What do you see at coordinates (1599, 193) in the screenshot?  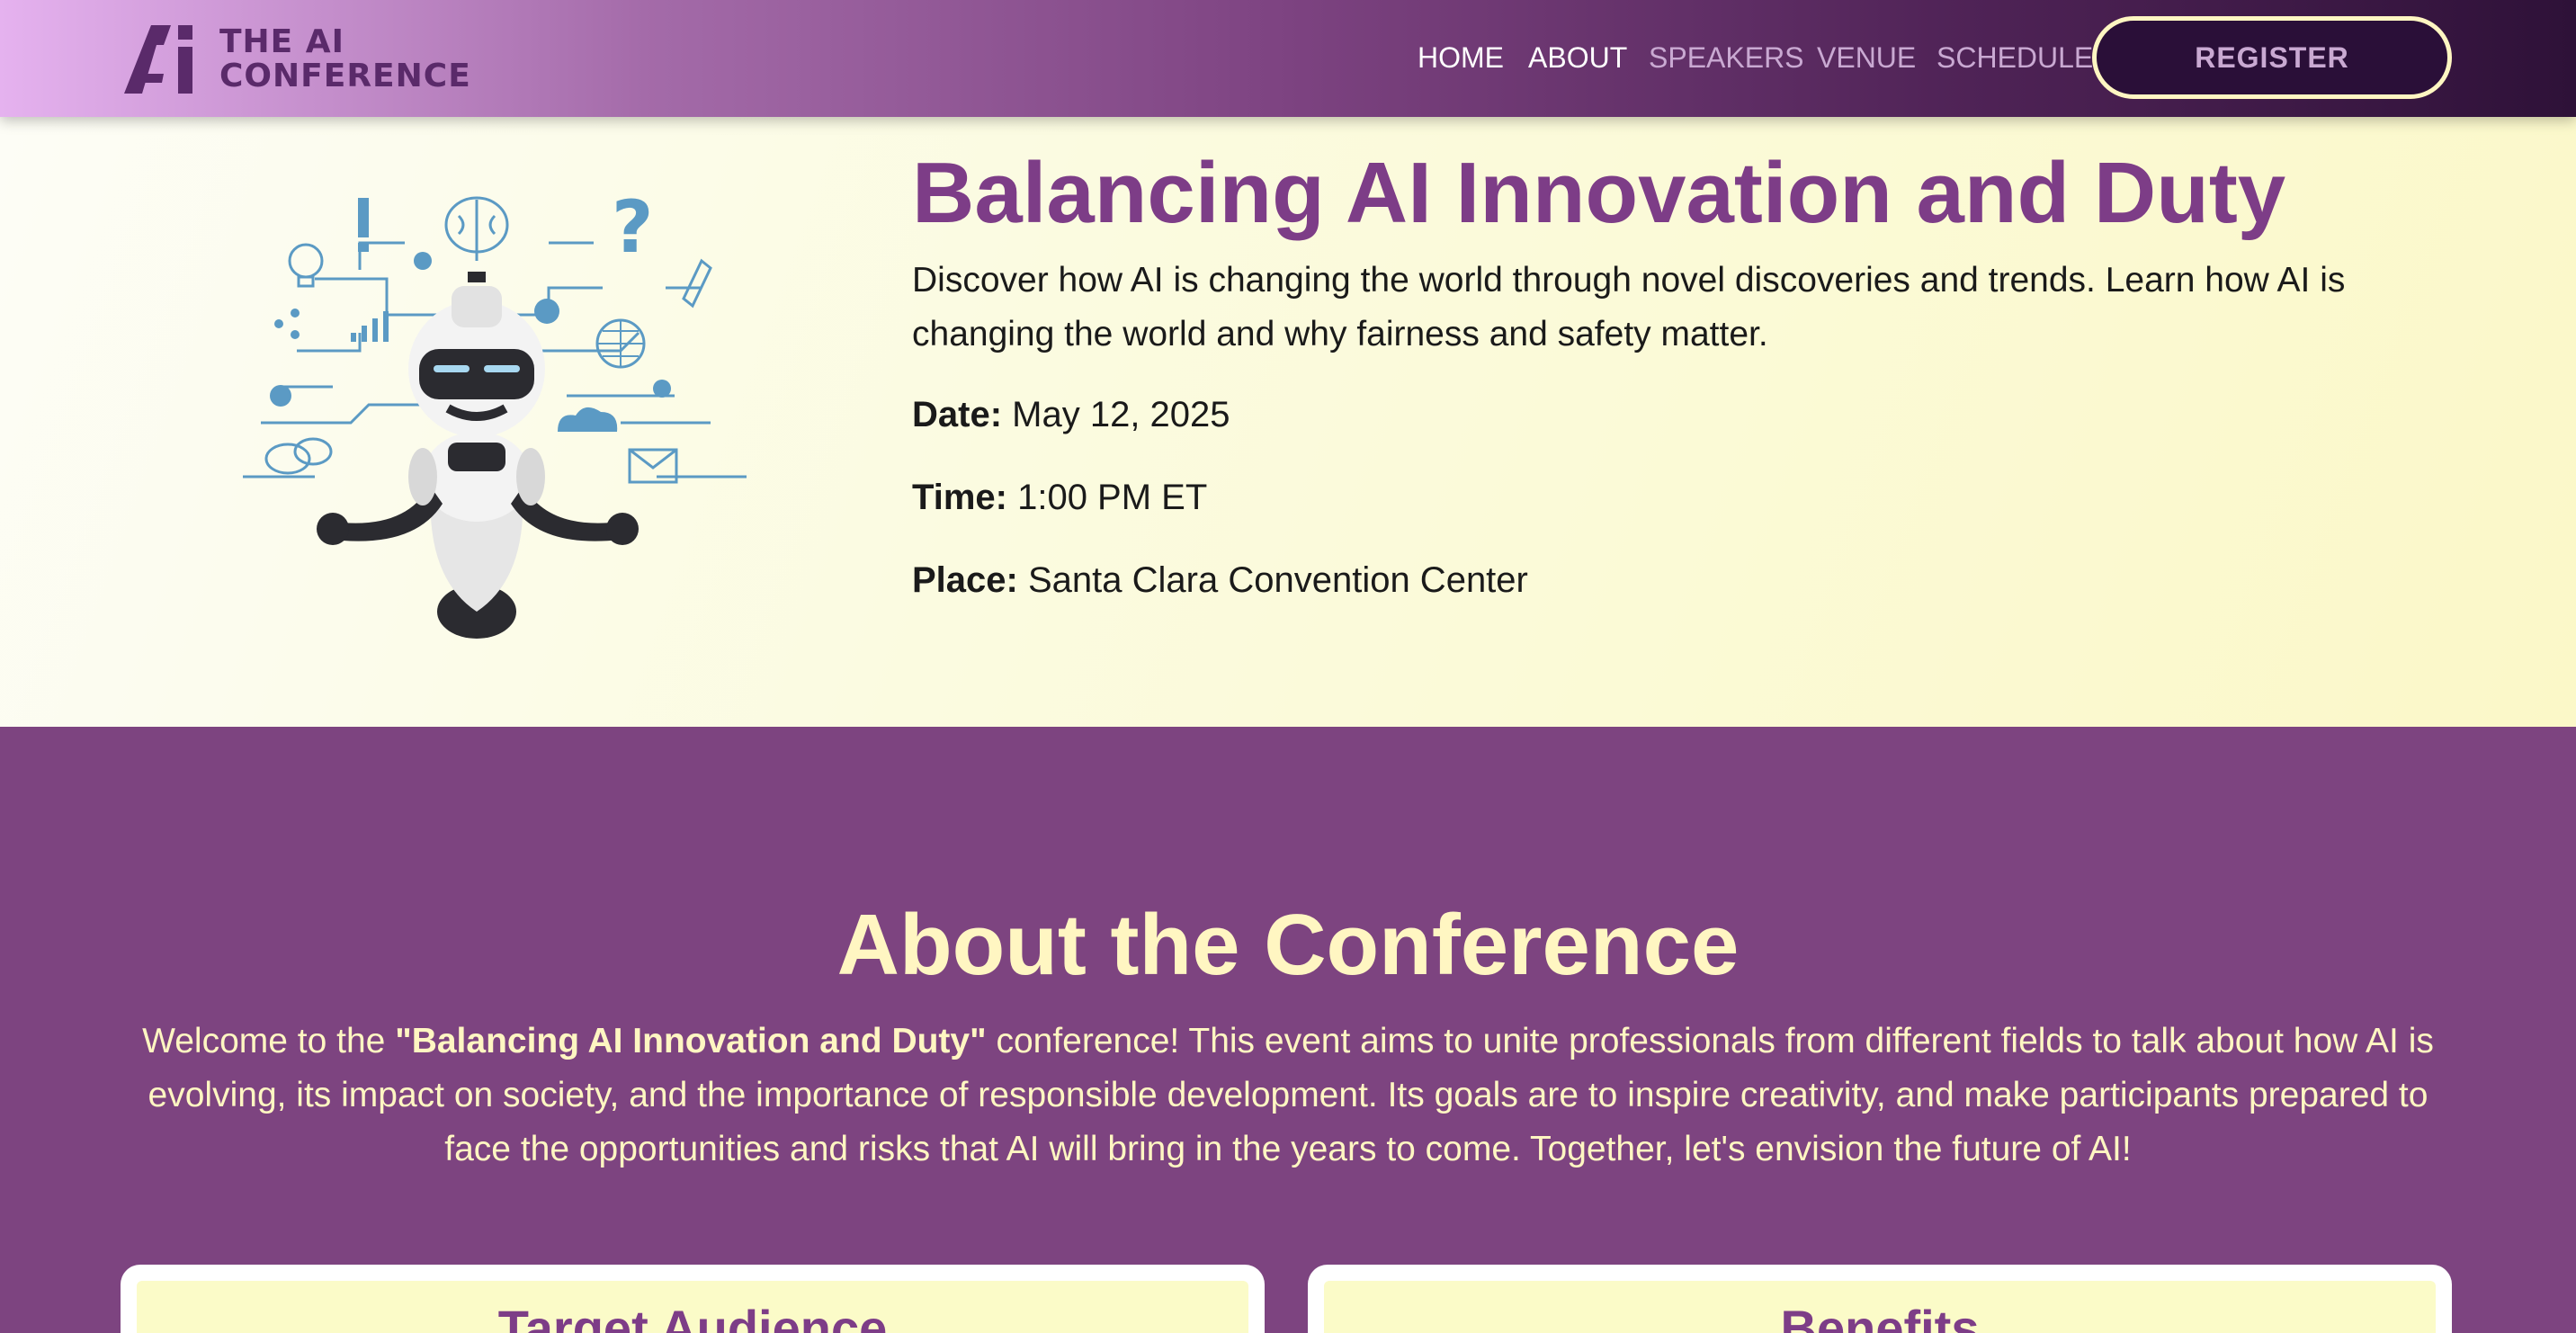 I see `hero-title: Balancing AI Innovation and Duty` at bounding box center [1599, 193].